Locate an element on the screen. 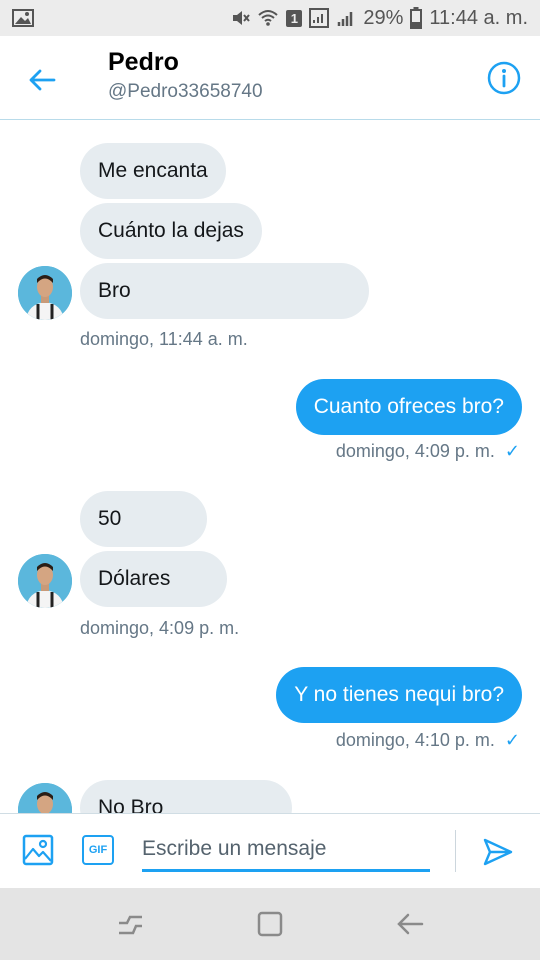  incoming-message: Me encanta is located at coordinates (153, 171).